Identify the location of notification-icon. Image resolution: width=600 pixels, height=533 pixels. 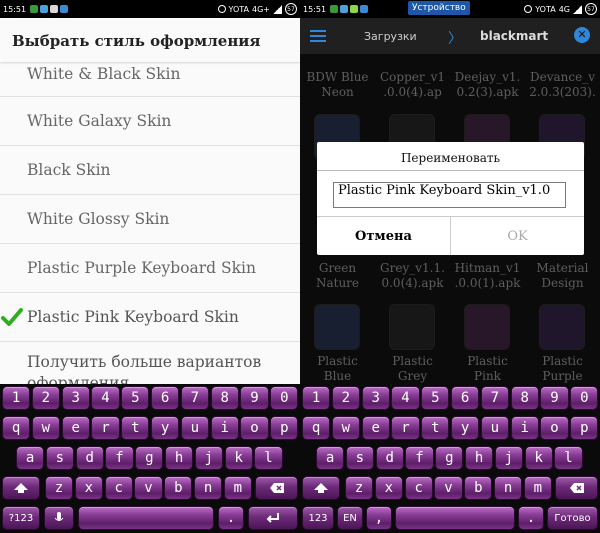
(54, 9).